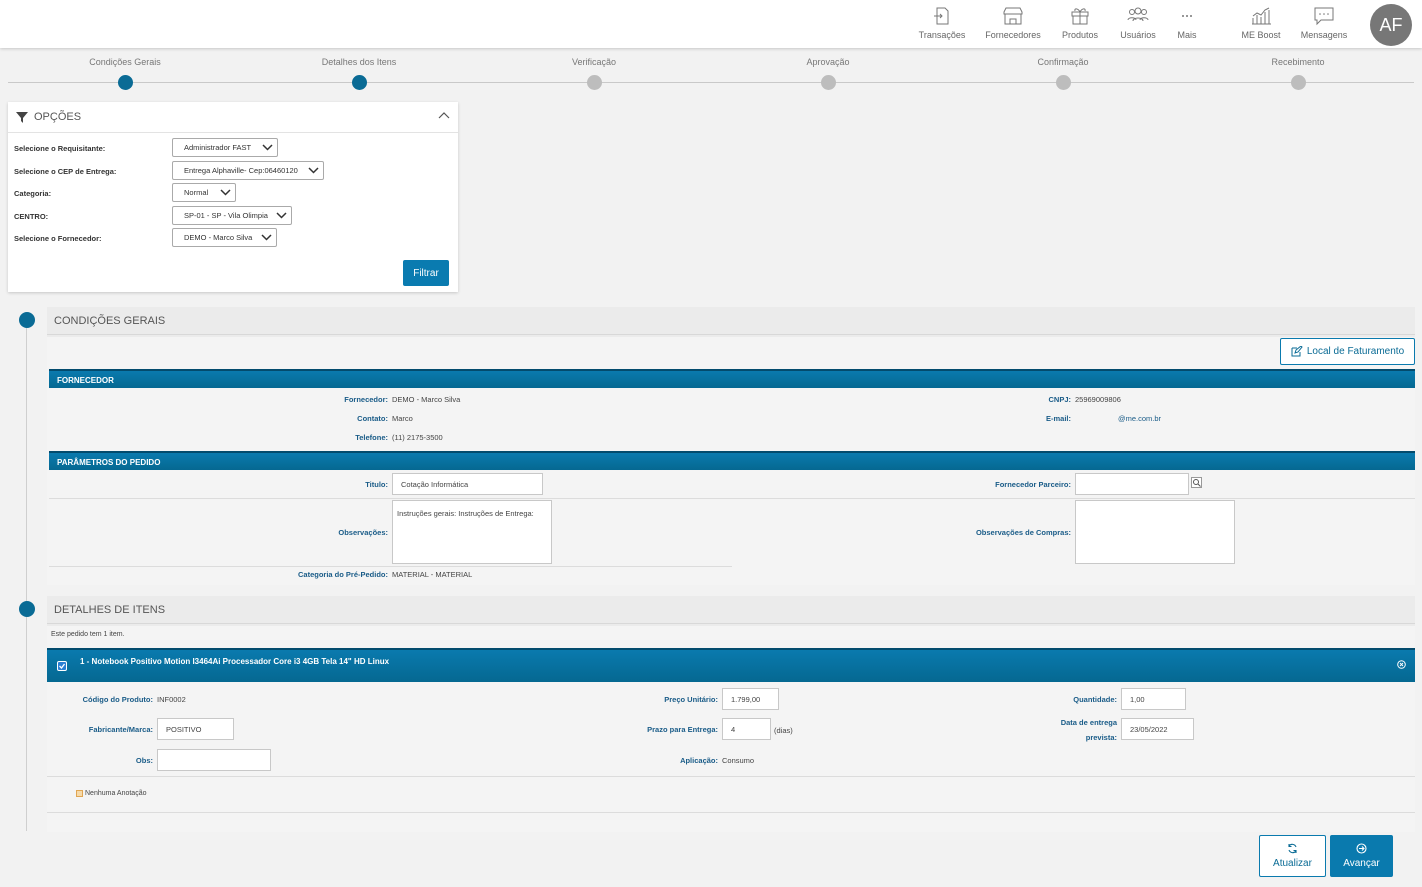 The width and height of the screenshot is (1422, 887). I want to click on fornecedor-select: DEMO - Marco Silva, so click(224, 237).